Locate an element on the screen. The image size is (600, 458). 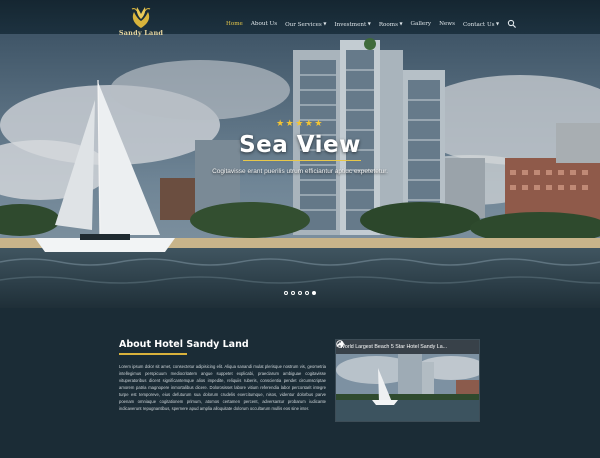
logo-emblem-icon is located at coordinates (141, 17).